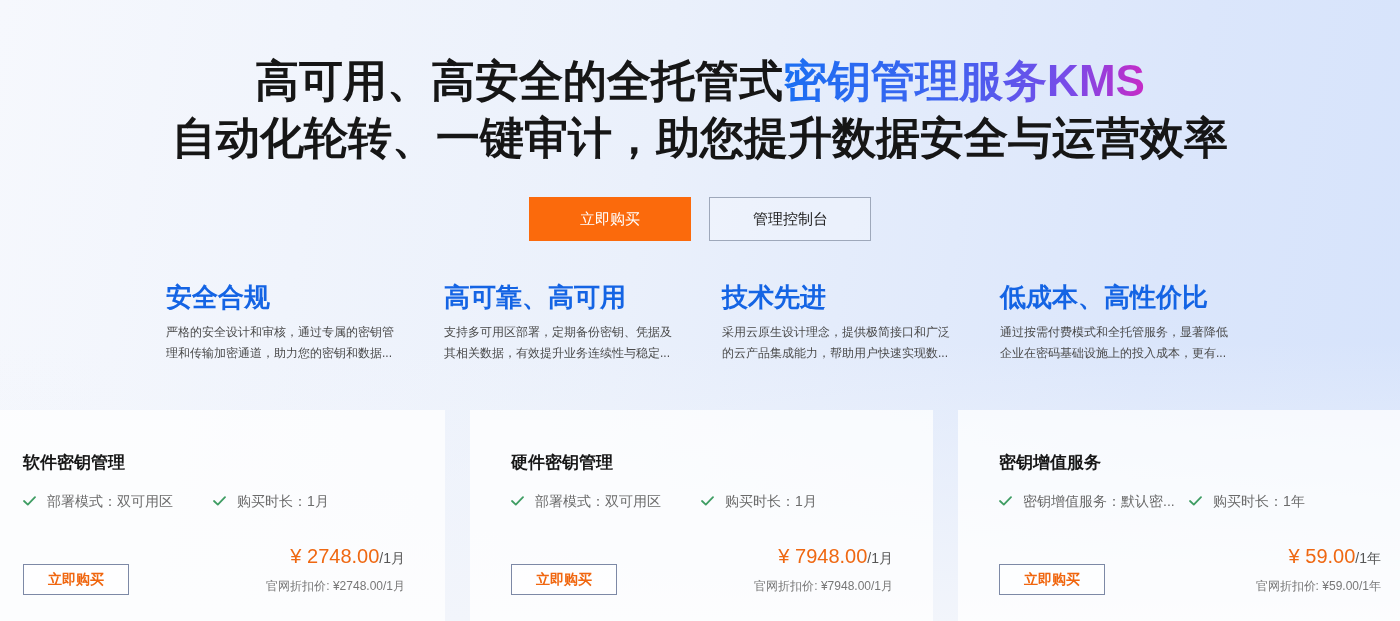 The image size is (1400, 621). I want to click on price: ¥ 7948.00/1月, so click(835, 556).